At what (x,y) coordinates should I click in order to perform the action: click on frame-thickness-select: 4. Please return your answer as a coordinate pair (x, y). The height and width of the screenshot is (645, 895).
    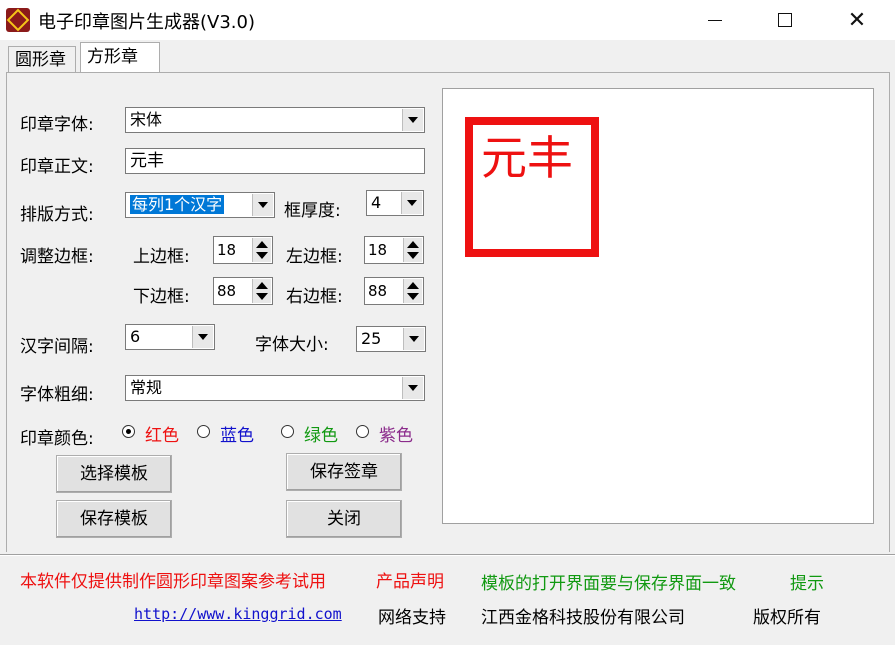
    Looking at the image, I should click on (395, 203).